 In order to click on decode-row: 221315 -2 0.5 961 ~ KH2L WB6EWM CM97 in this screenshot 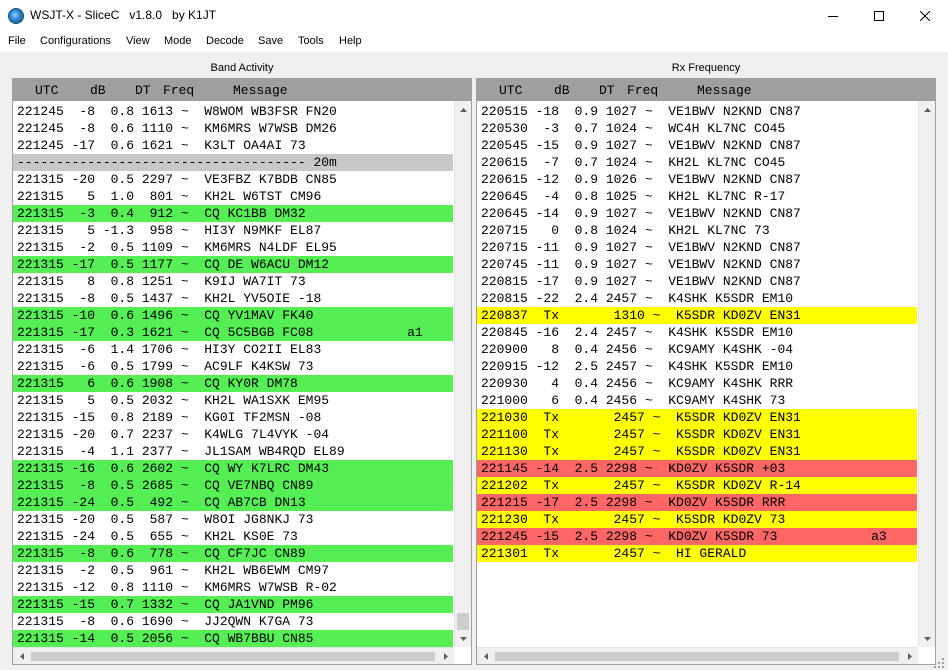, I will do `click(233, 570)`.